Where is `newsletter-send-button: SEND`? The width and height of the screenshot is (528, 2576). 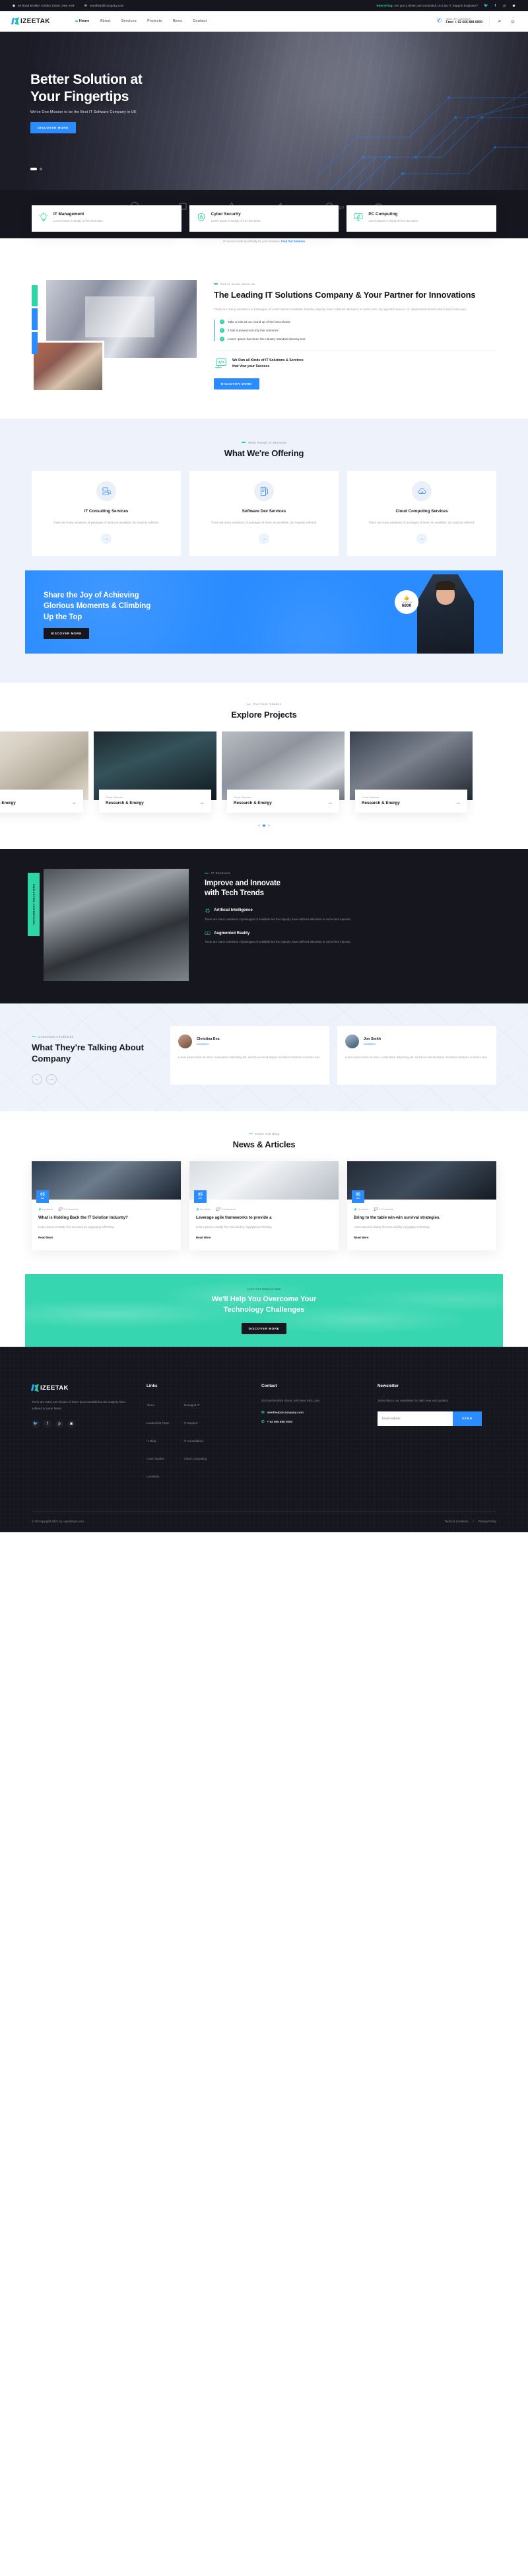
newsletter-send-button: SEND is located at coordinates (468, 1419).